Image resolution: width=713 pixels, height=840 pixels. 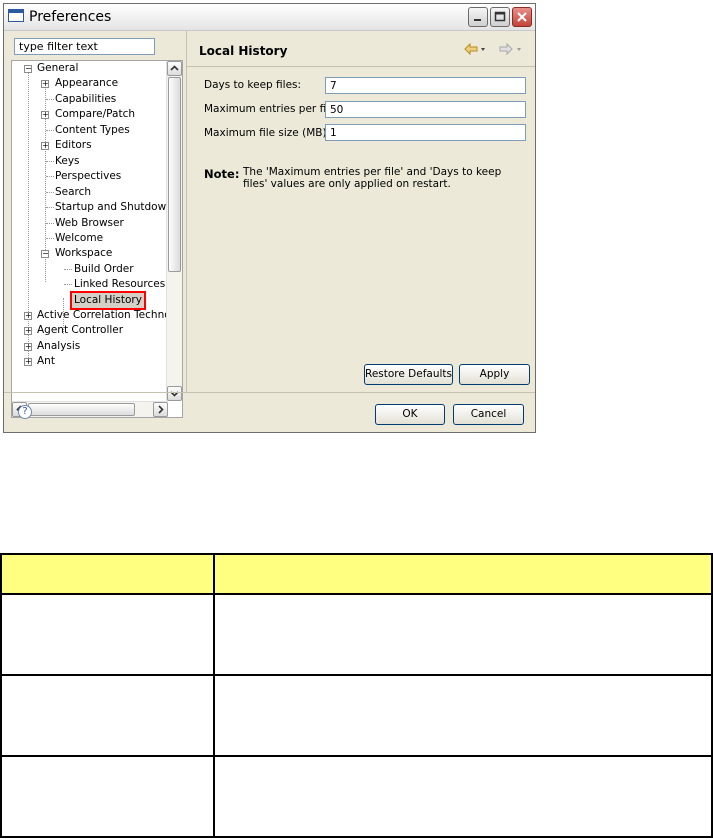 I want to click on tree-item-content-types: Content Types, so click(x=92, y=130).